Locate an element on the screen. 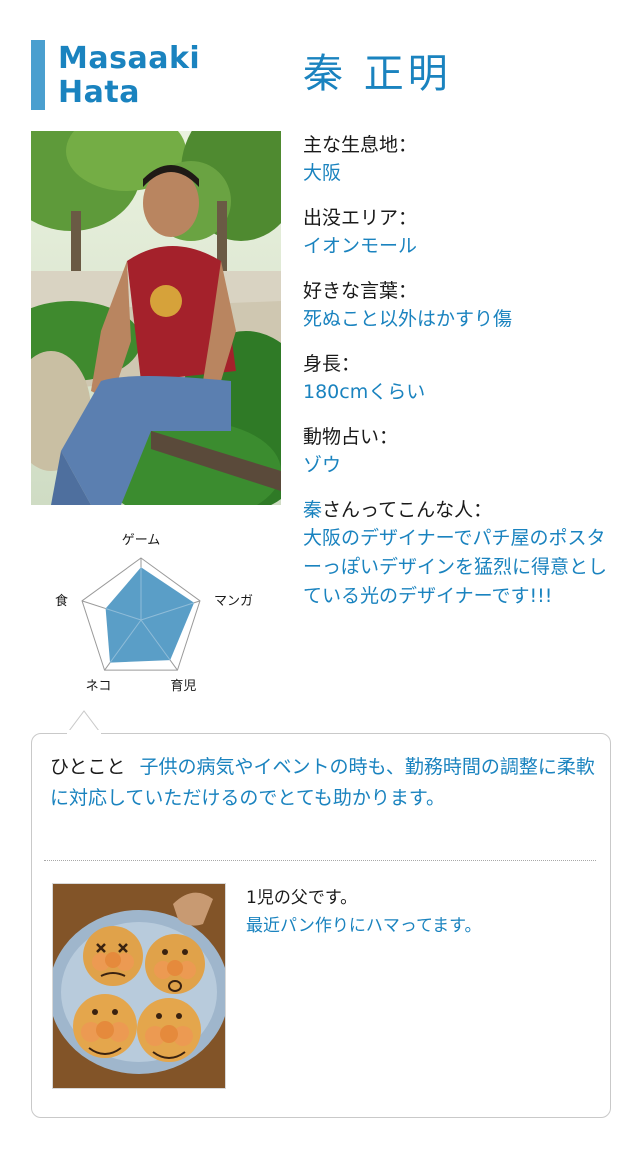 This screenshot has width=640, height=1168. profile-row-habitat: 主な生息地： 大阪 is located at coordinates (460, 159).